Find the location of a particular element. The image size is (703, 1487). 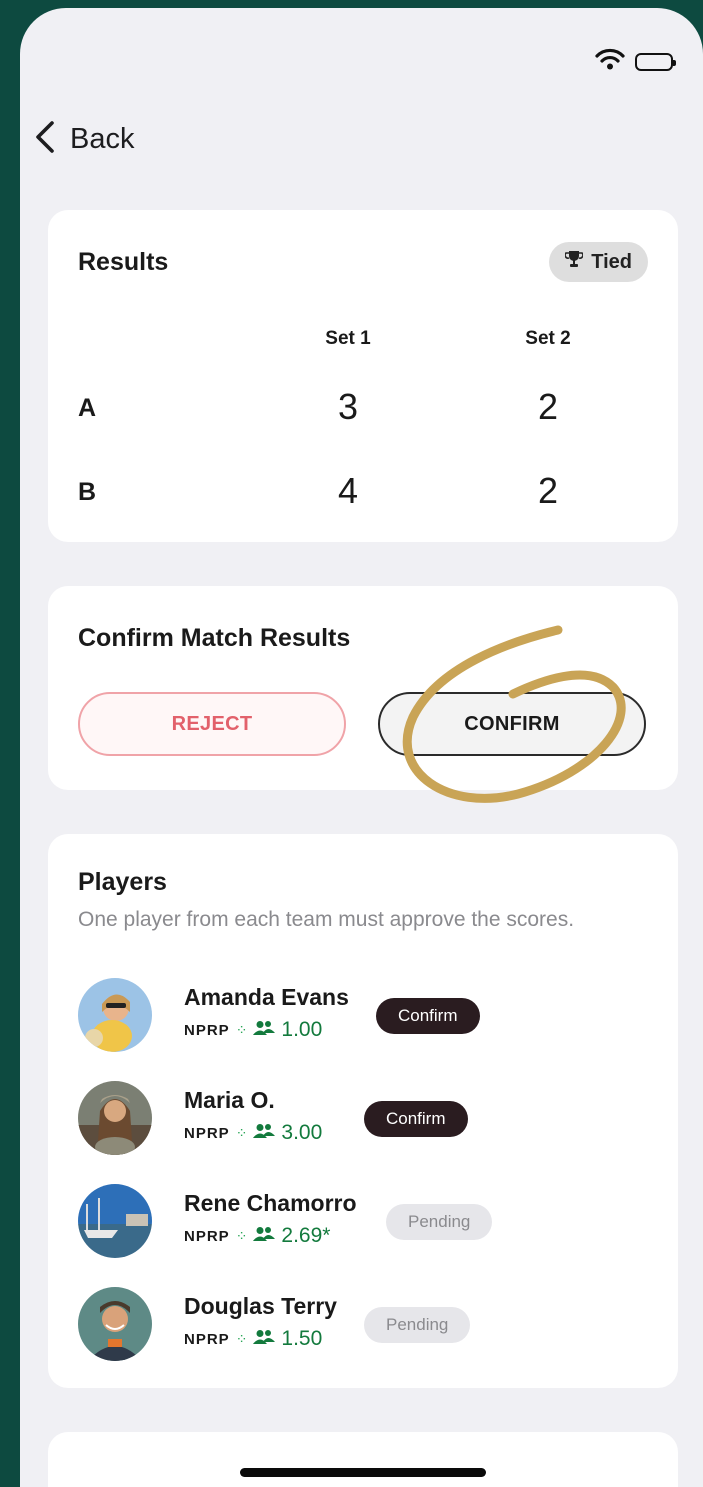

back-button: Back is located at coordinates (84, 139).